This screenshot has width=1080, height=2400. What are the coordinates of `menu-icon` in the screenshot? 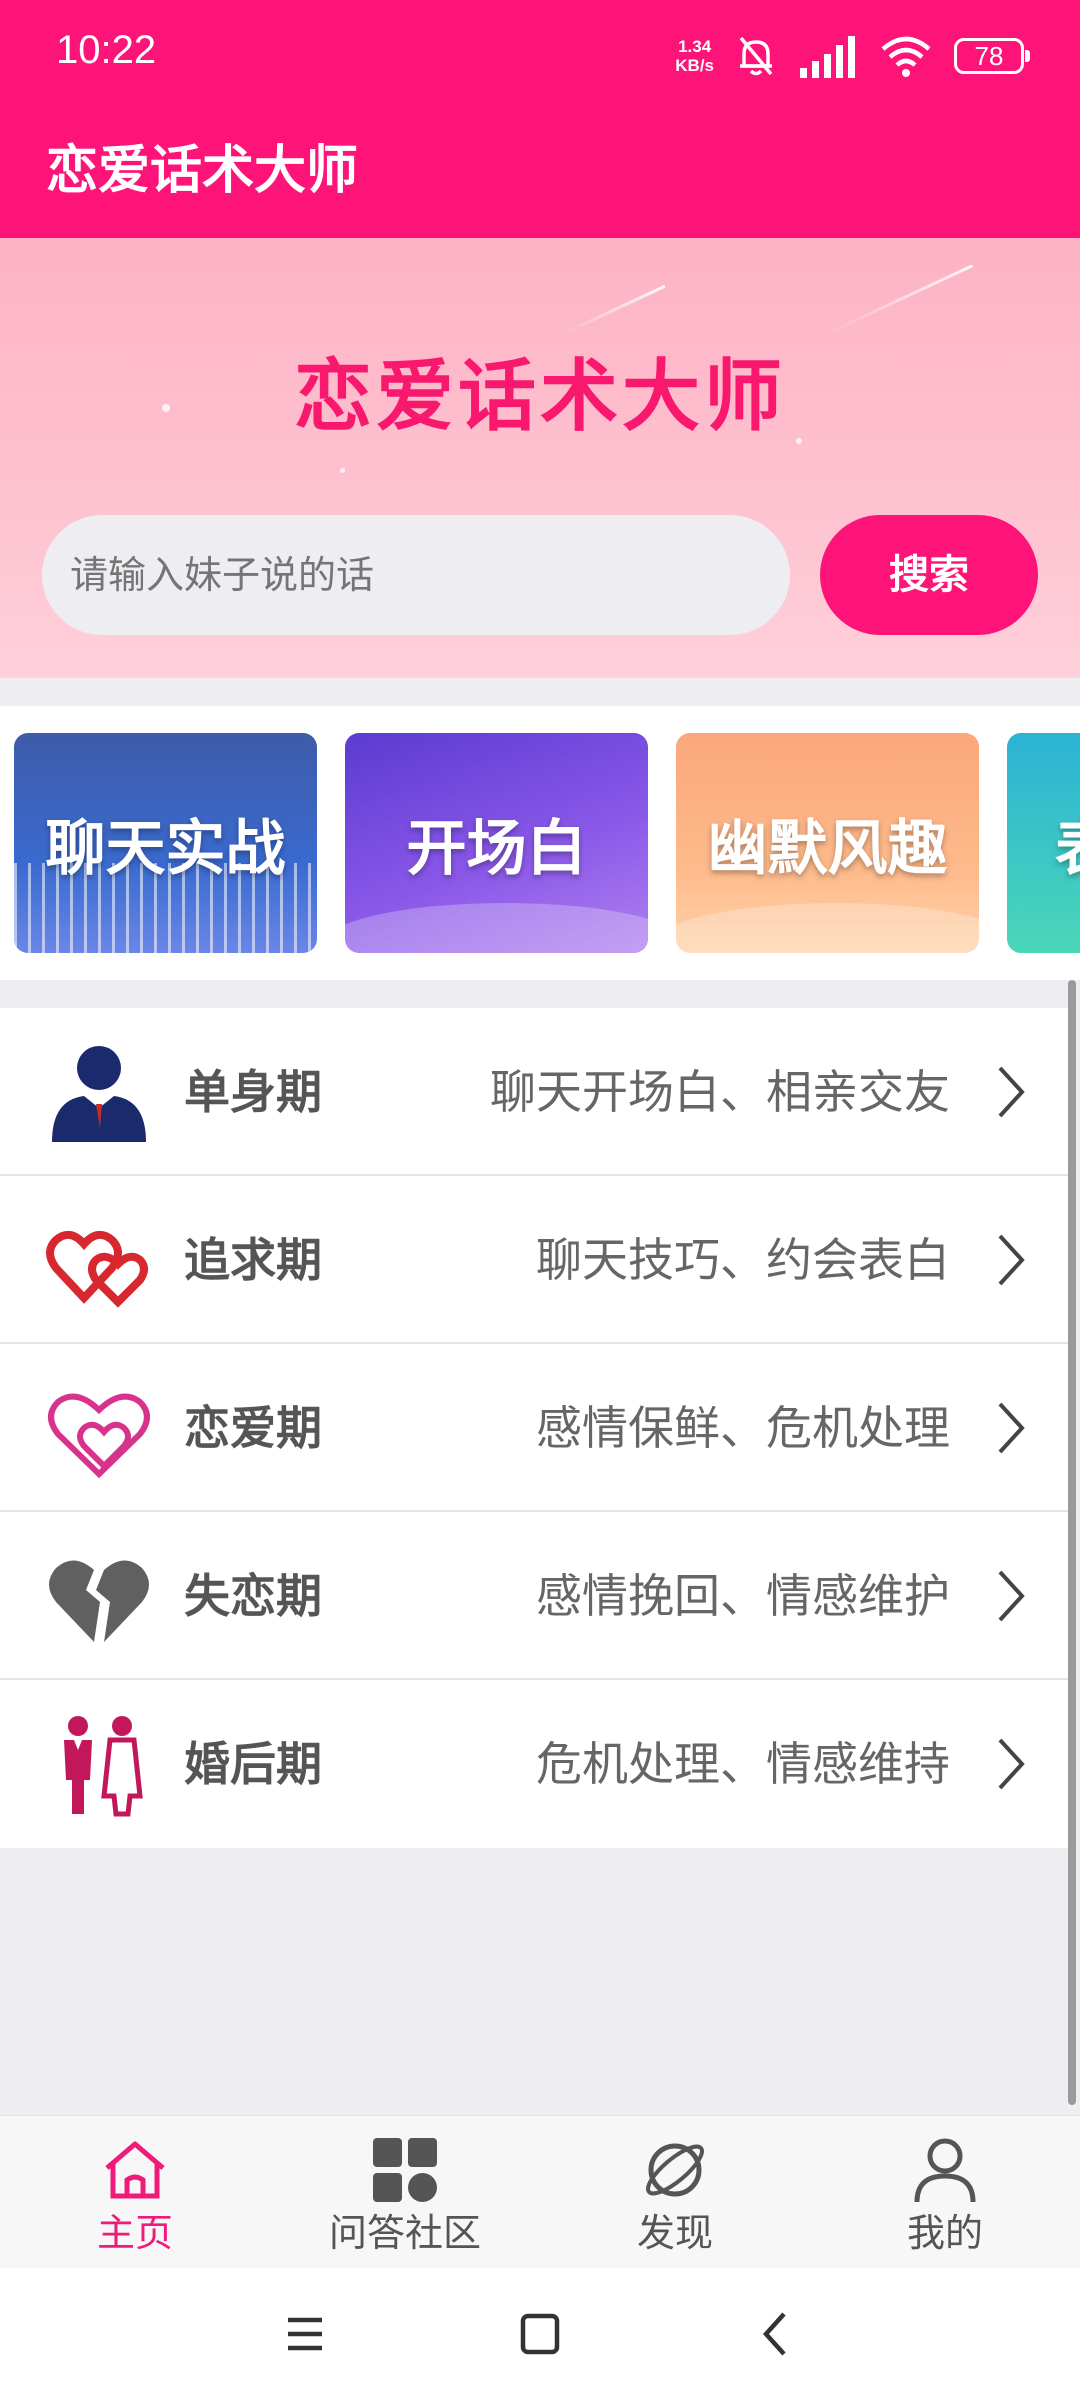 It's located at (305, 2334).